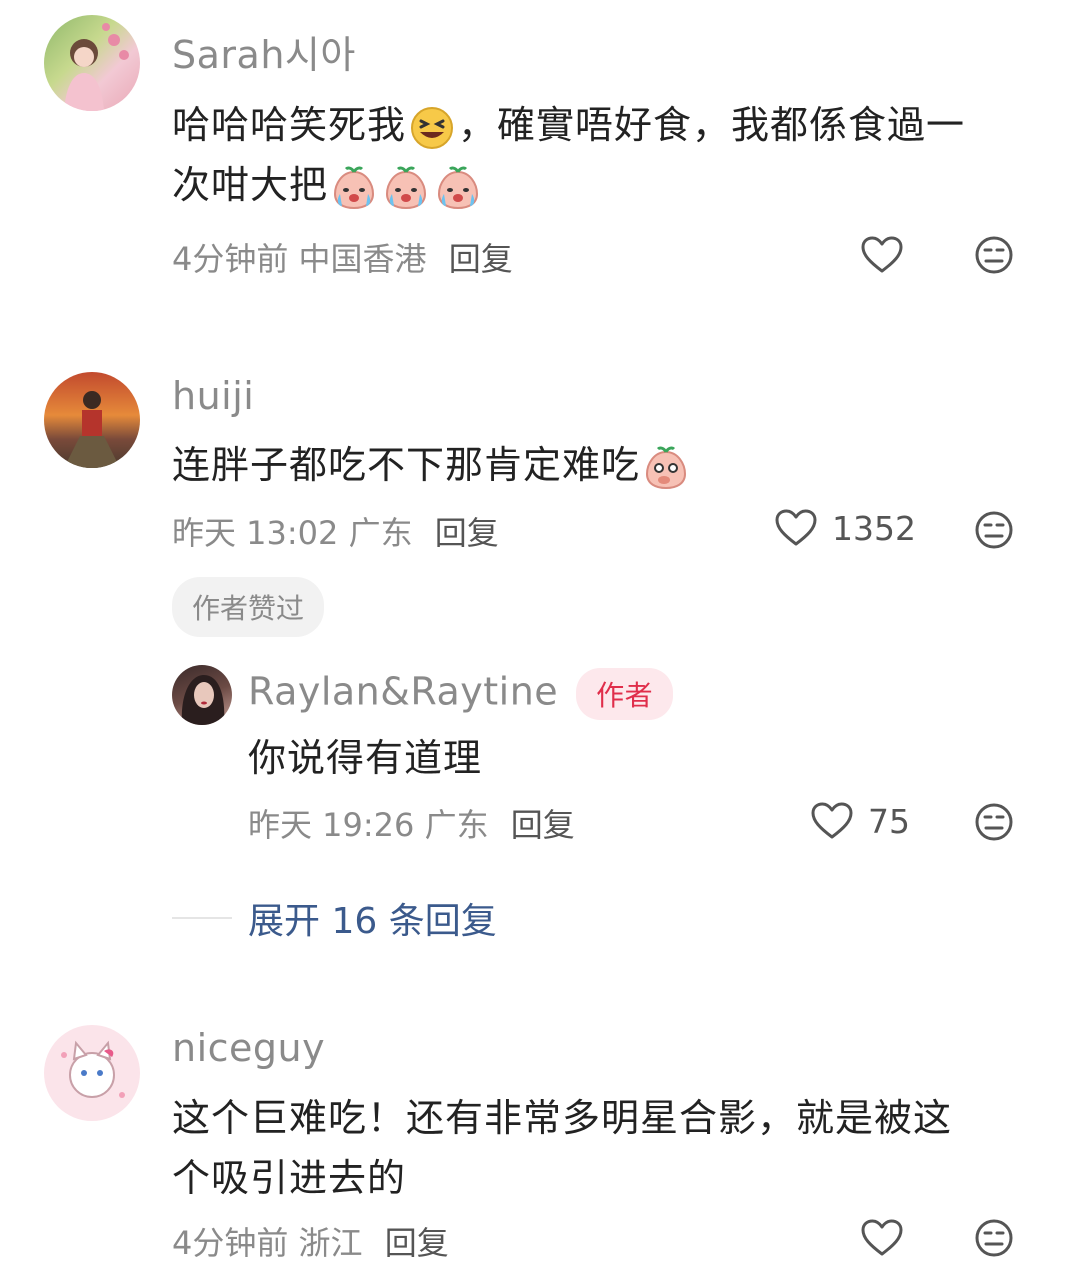 The width and height of the screenshot is (1080, 1279). Describe the element at coordinates (92, 429) in the screenshot. I see `avatar-sunset-photo-icon` at that location.